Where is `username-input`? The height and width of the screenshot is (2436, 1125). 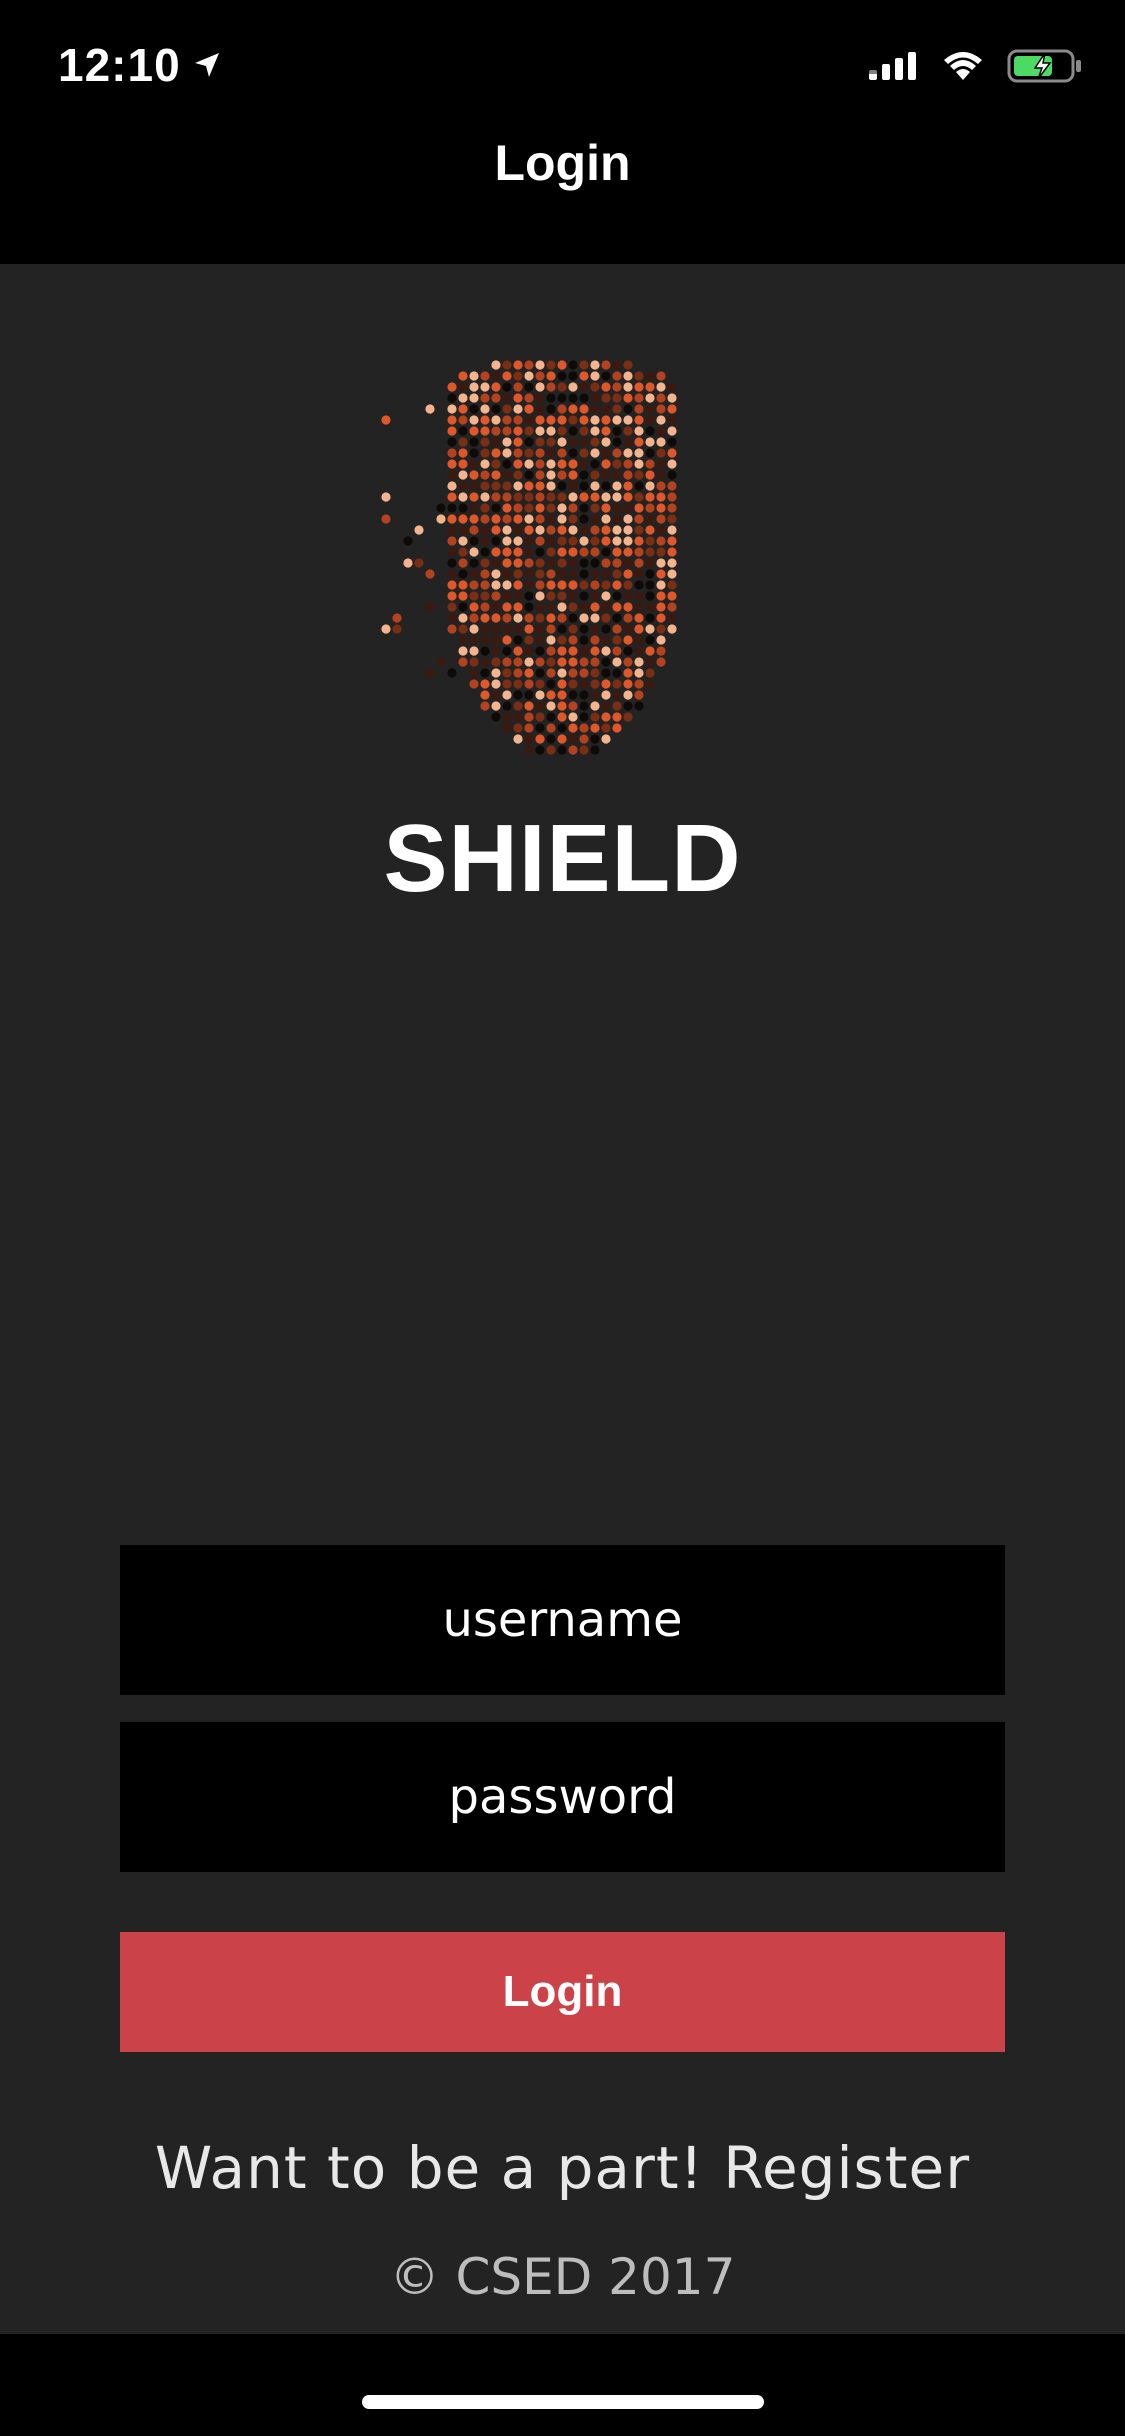 username-input is located at coordinates (562, 1620).